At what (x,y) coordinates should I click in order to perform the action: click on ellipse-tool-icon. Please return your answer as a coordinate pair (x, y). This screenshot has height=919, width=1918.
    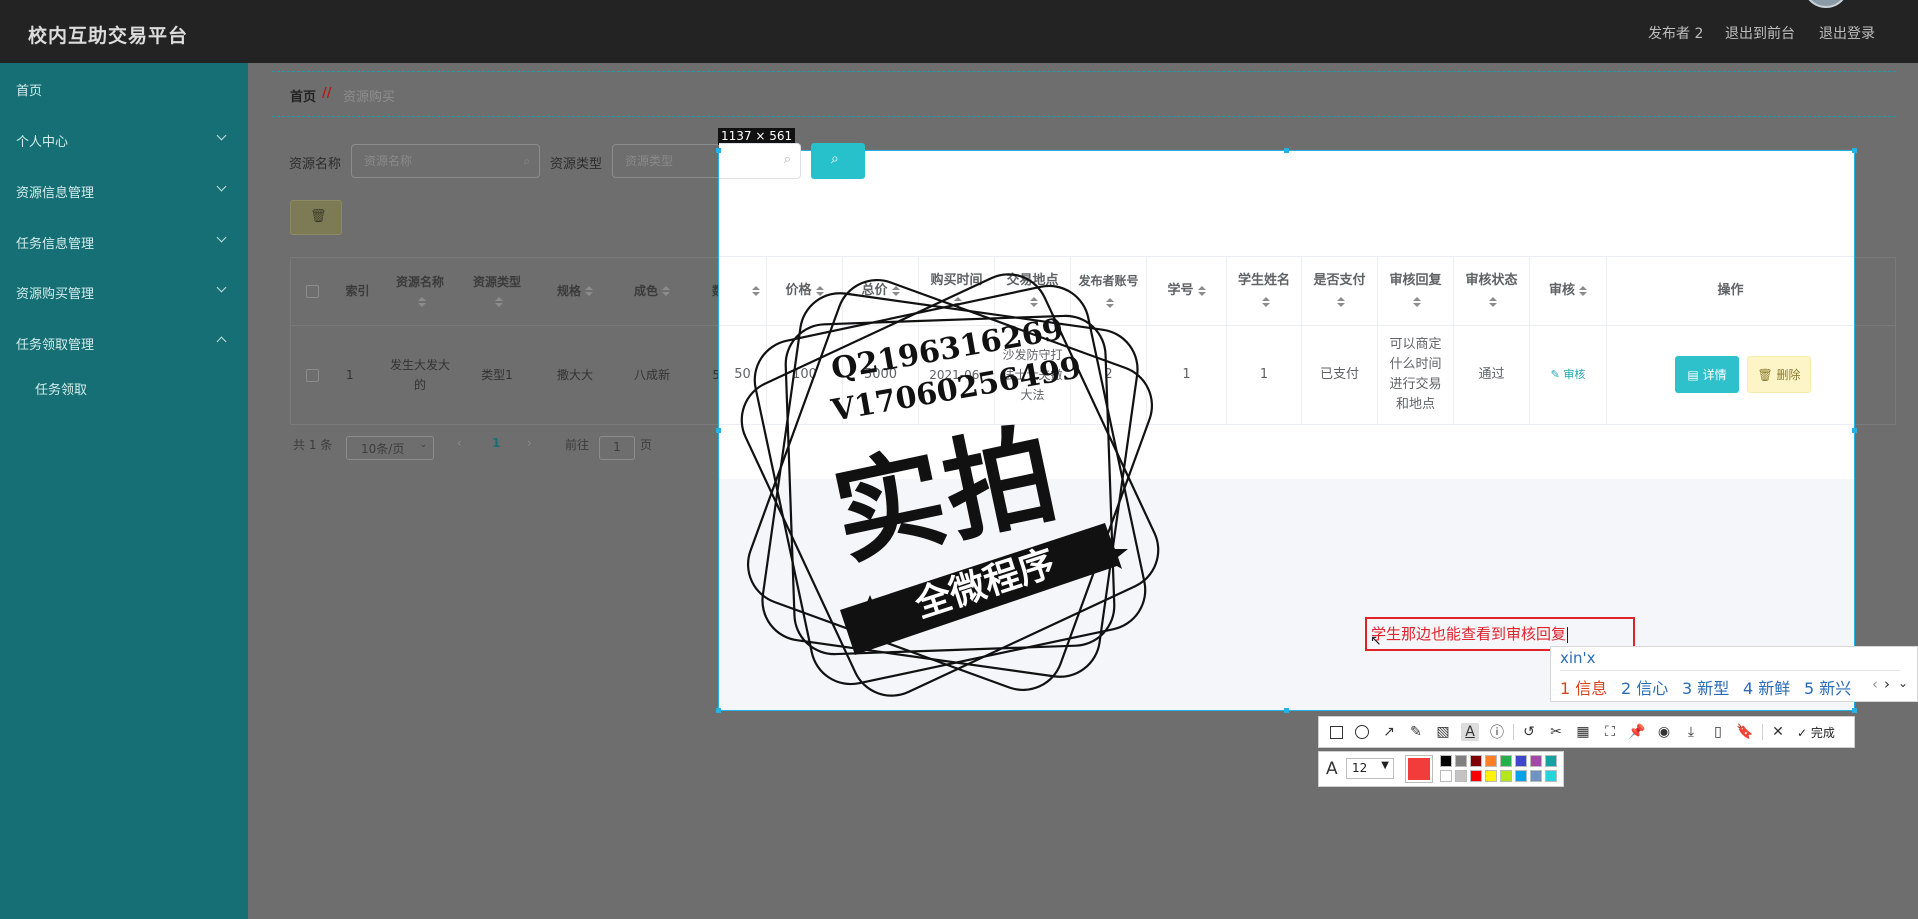
    Looking at the image, I should click on (1362, 732).